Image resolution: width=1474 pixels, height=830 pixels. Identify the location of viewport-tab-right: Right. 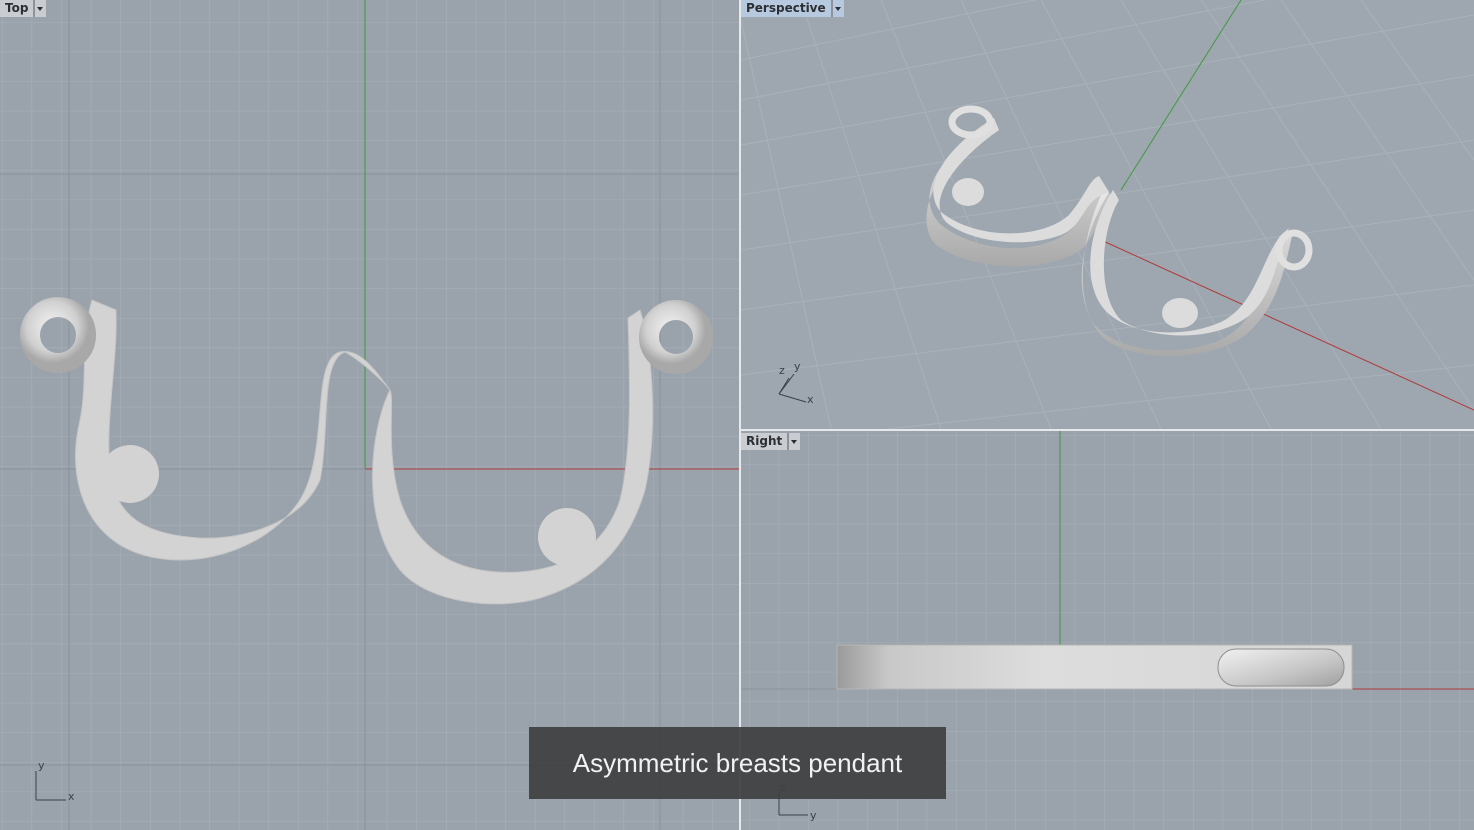
(771, 441).